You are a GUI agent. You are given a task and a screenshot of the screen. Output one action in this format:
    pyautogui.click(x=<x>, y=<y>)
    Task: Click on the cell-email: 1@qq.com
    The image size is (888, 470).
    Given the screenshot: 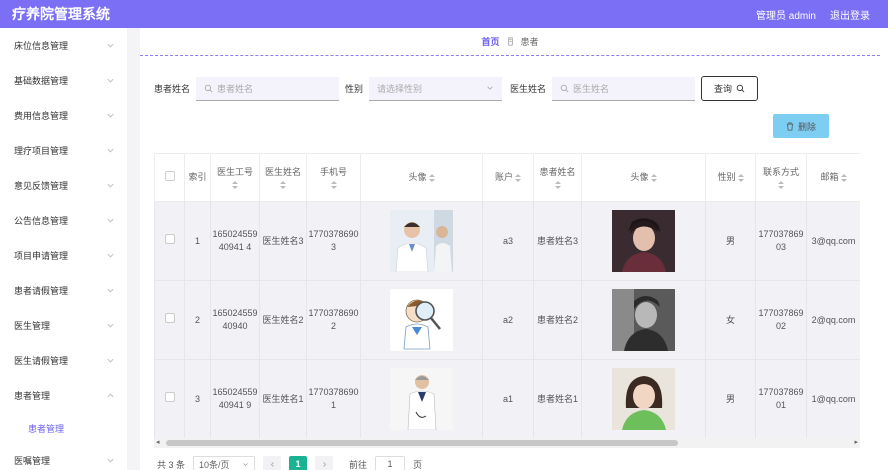 What is the action you would take?
    pyautogui.click(x=833, y=399)
    